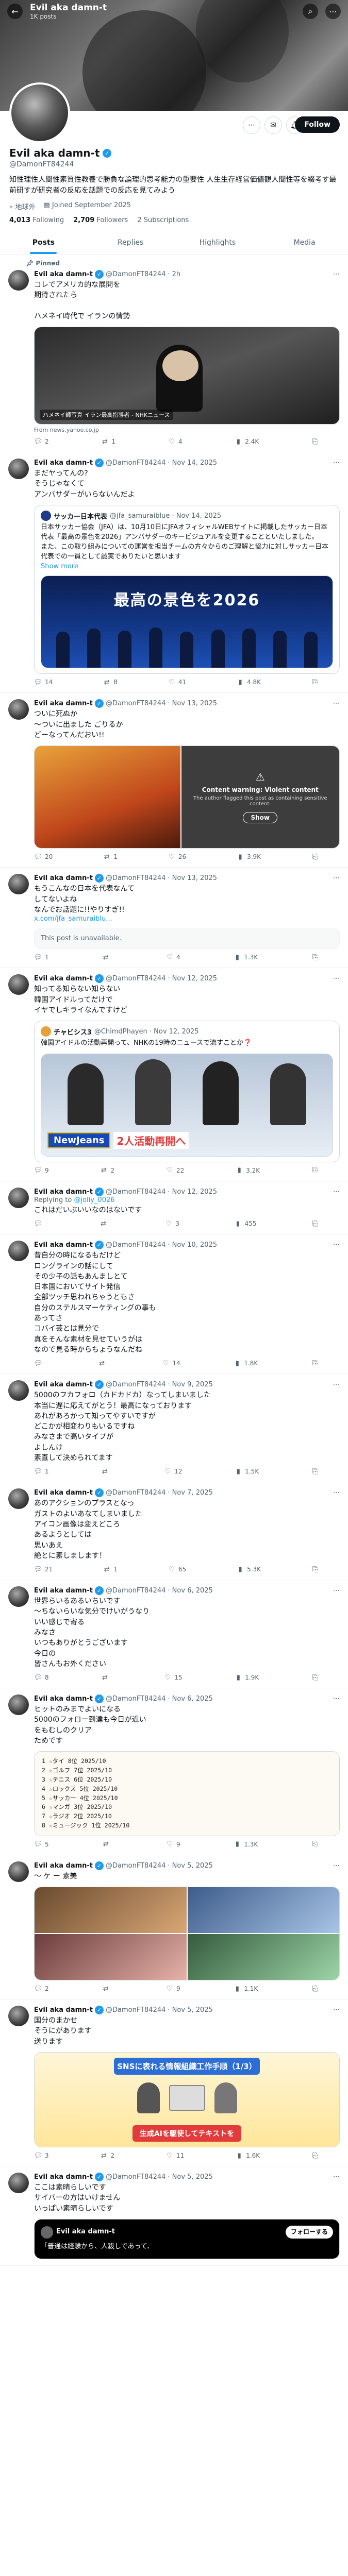 The width and height of the screenshot is (348, 2576). I want to click on repost-button: ⇄ 2, so click(107, 1170).